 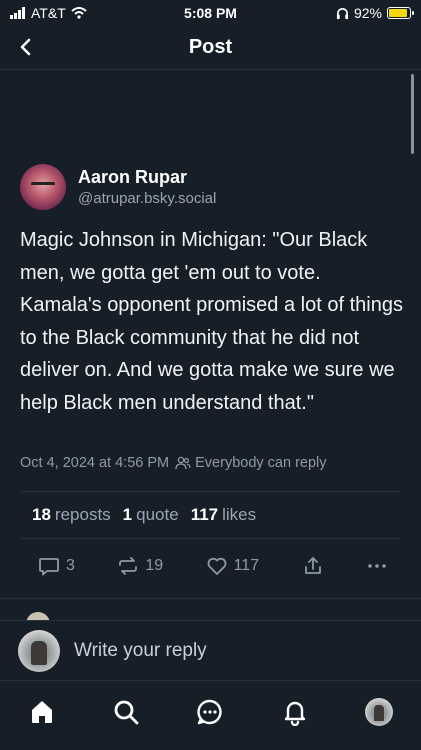 I want to click on battery-icon, so click(x=400, y=13).